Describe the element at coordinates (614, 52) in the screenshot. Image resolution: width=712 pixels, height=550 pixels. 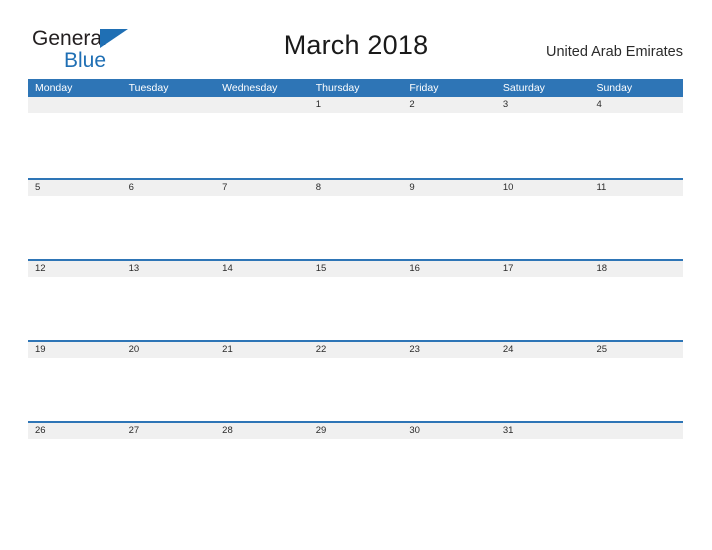
I see `region-label: United Arab Emirates` at that location.